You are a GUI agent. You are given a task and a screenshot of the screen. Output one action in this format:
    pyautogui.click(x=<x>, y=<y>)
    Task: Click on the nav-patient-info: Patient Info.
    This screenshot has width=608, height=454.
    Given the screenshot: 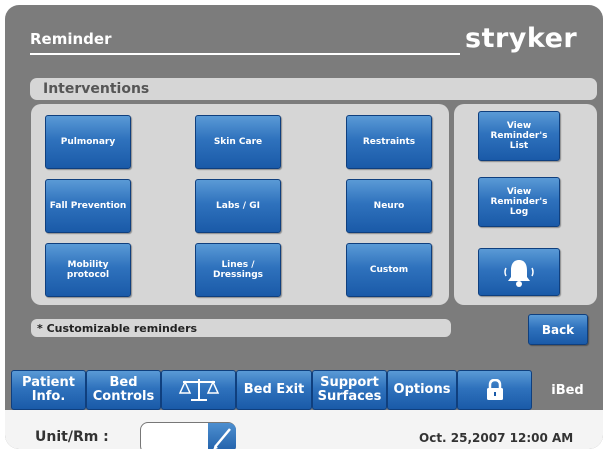 What is the action you would take?
    pyautogui.click(x=48, y=390)
    